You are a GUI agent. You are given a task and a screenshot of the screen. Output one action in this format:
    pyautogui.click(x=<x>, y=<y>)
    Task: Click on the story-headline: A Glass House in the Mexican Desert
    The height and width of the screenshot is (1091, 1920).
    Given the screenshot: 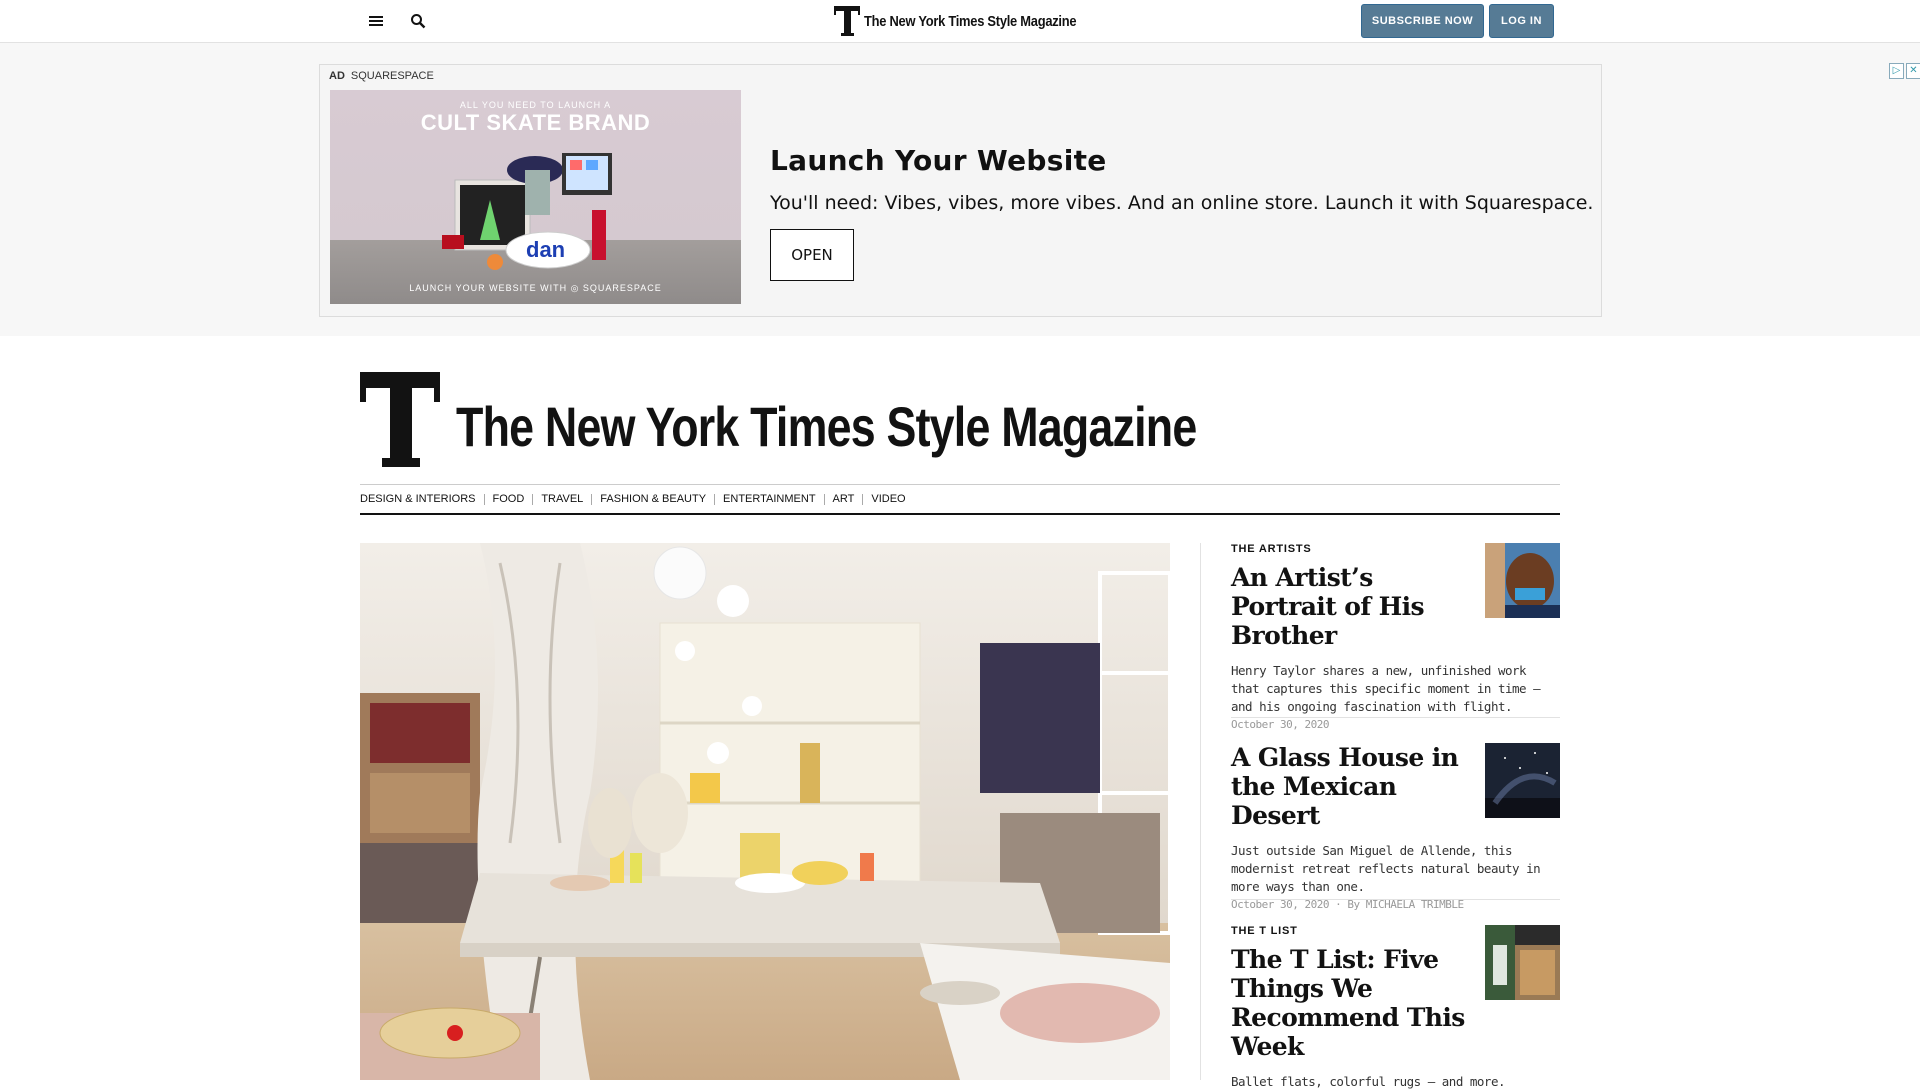 What is the action you would take?
    pyautogui.click(x=1353, y=786)
    